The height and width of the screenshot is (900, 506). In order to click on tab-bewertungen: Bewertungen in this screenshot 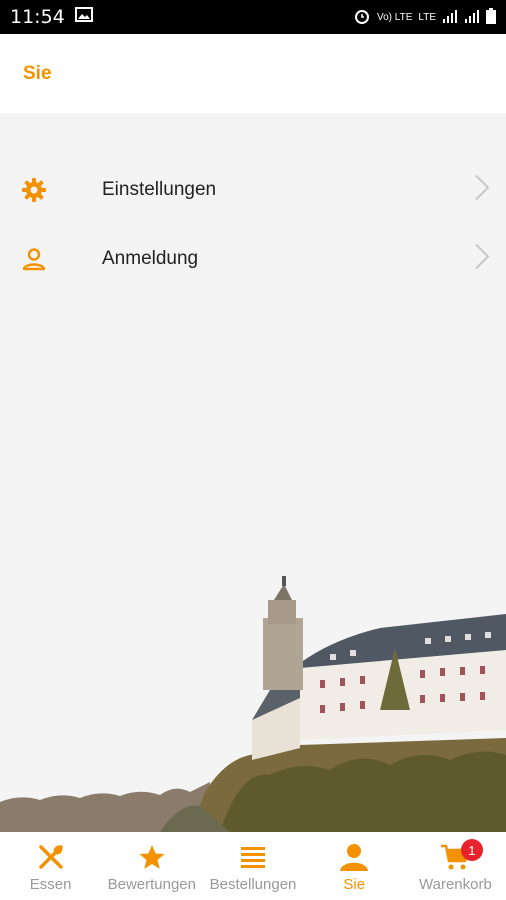, I will do `click(151, 866)`.